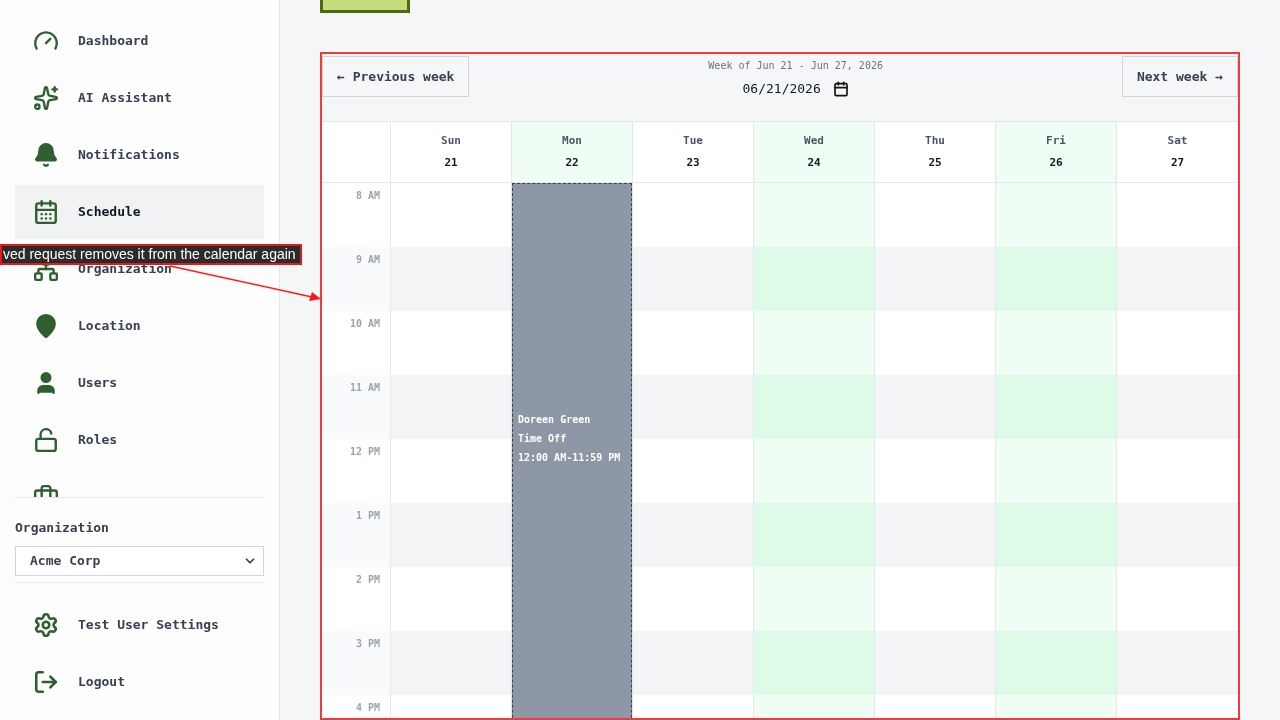 The image size is (1280, 720). I want to click on nav-item: Users, so click(98, 383).